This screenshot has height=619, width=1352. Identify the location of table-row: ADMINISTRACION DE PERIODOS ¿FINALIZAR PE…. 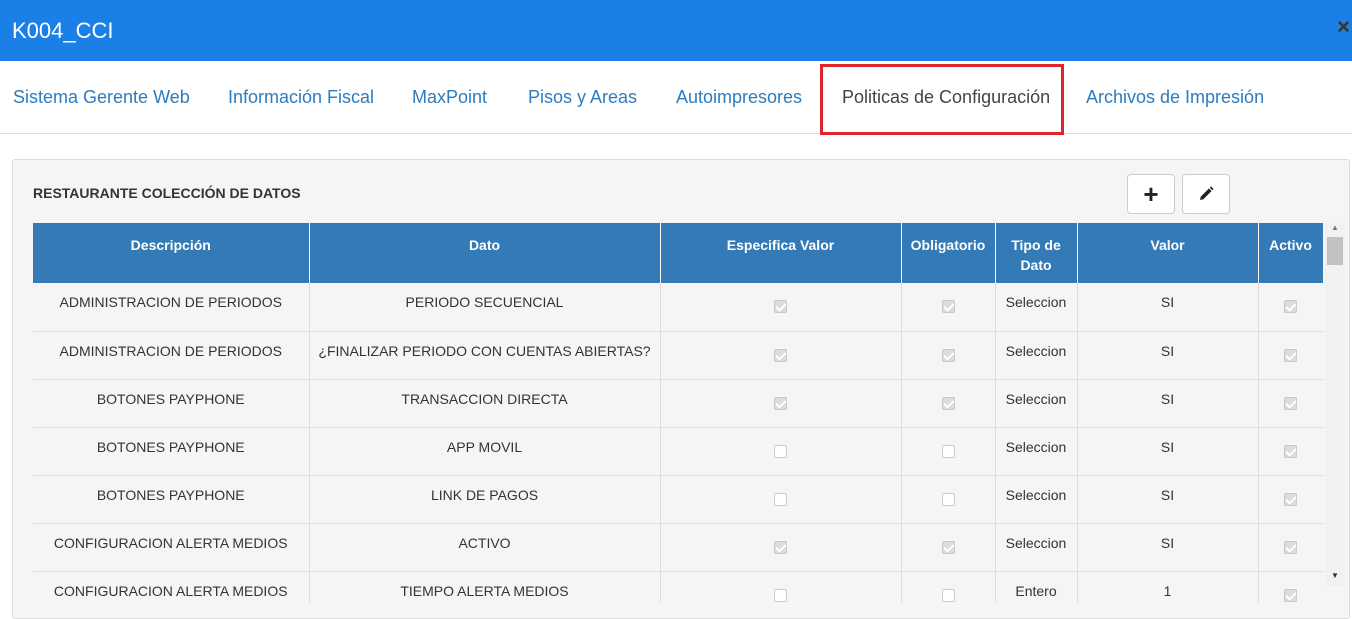
(678, 355).